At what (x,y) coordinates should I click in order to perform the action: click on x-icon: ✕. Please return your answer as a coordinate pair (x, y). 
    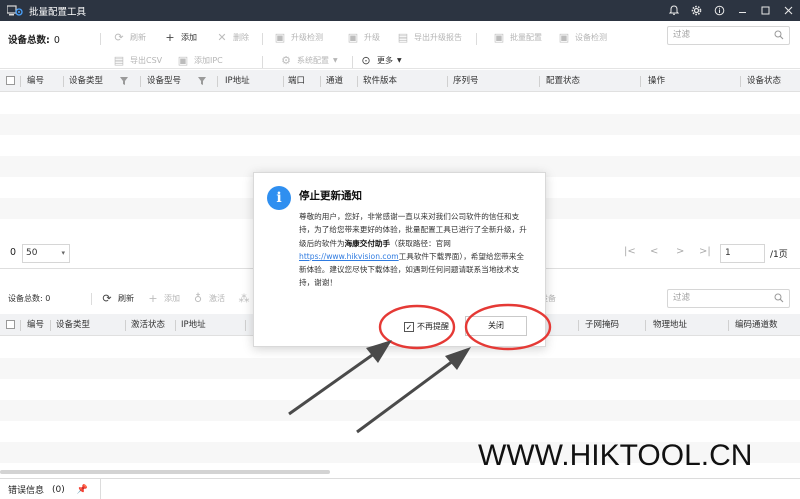
    Looking at the image, I should click on (222, 37).